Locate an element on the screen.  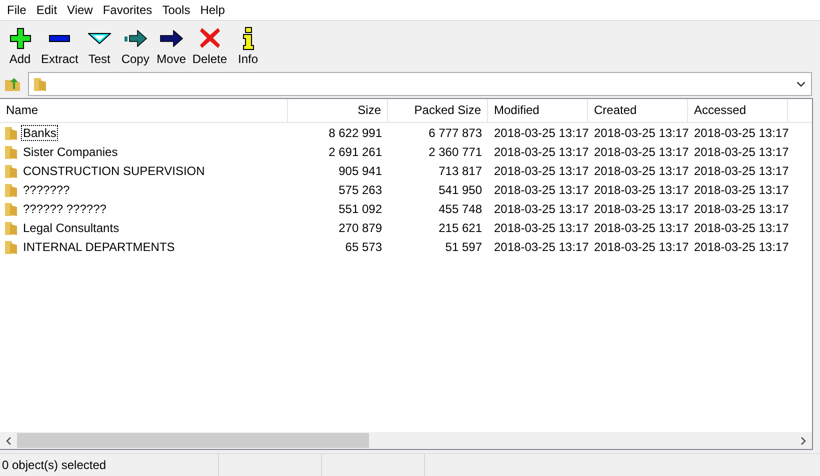
menu-item: Edit is located at coordinates (46, 10).